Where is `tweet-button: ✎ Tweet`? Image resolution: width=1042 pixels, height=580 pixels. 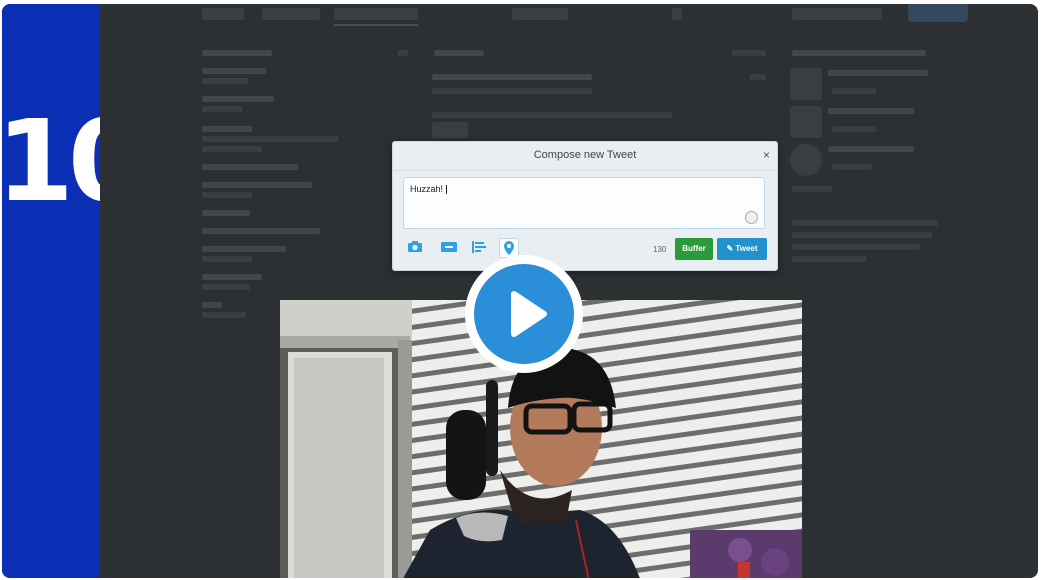
tweet-button: ✎ Tweet is located at coordinates (742, 249).